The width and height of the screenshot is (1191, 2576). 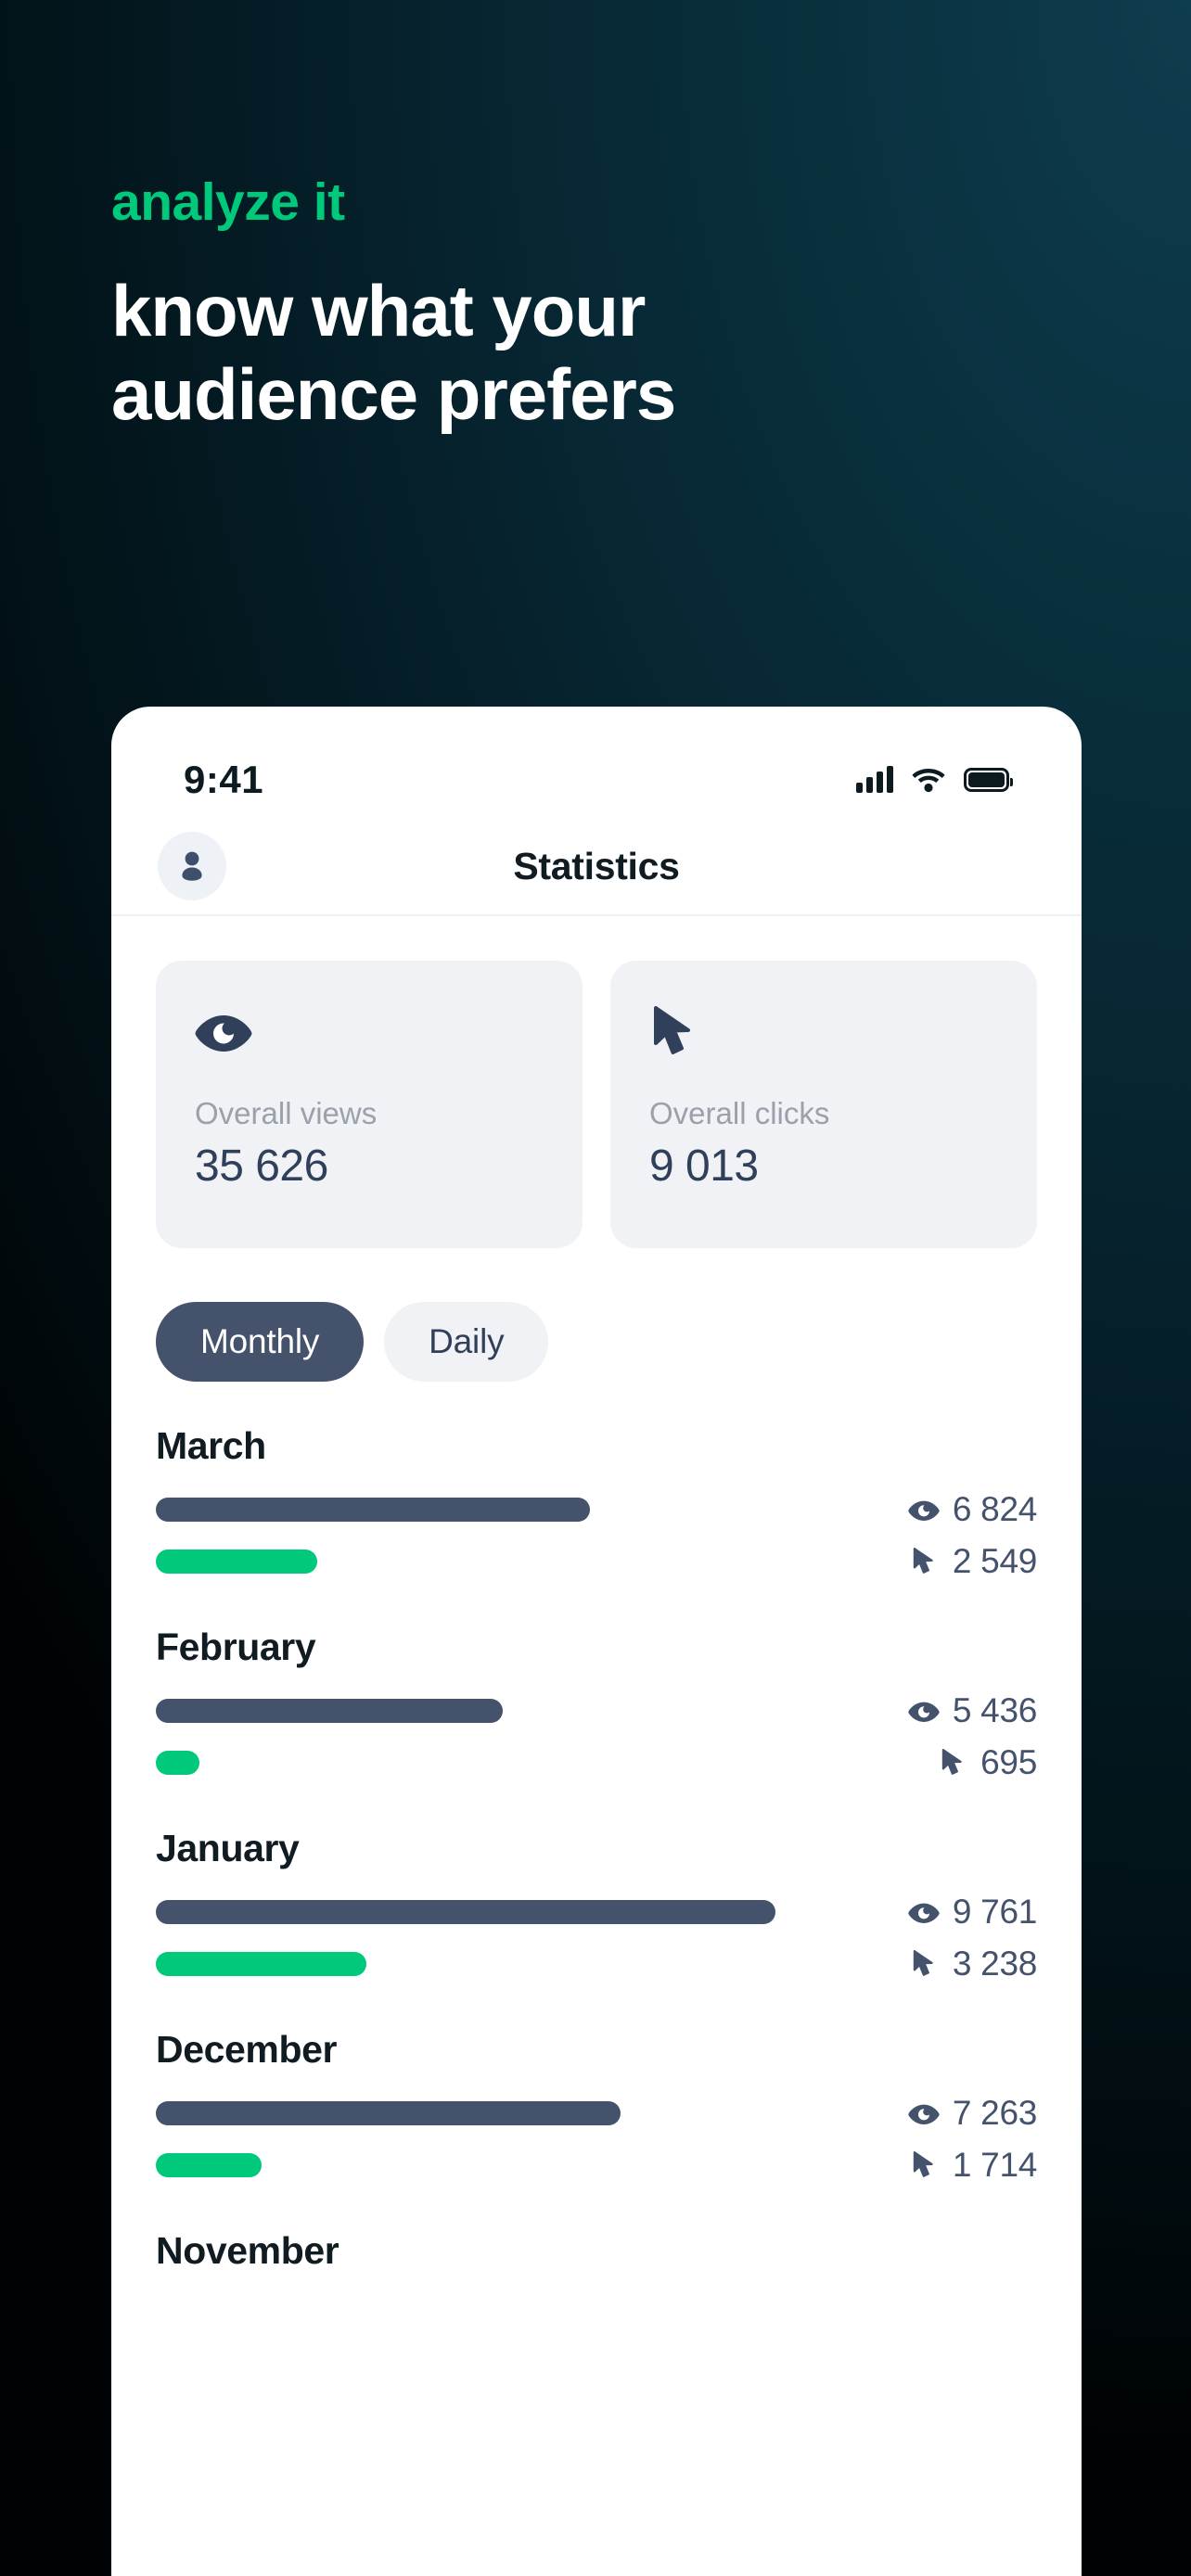 I want to click on person-icon, so click(x=192, y=866).